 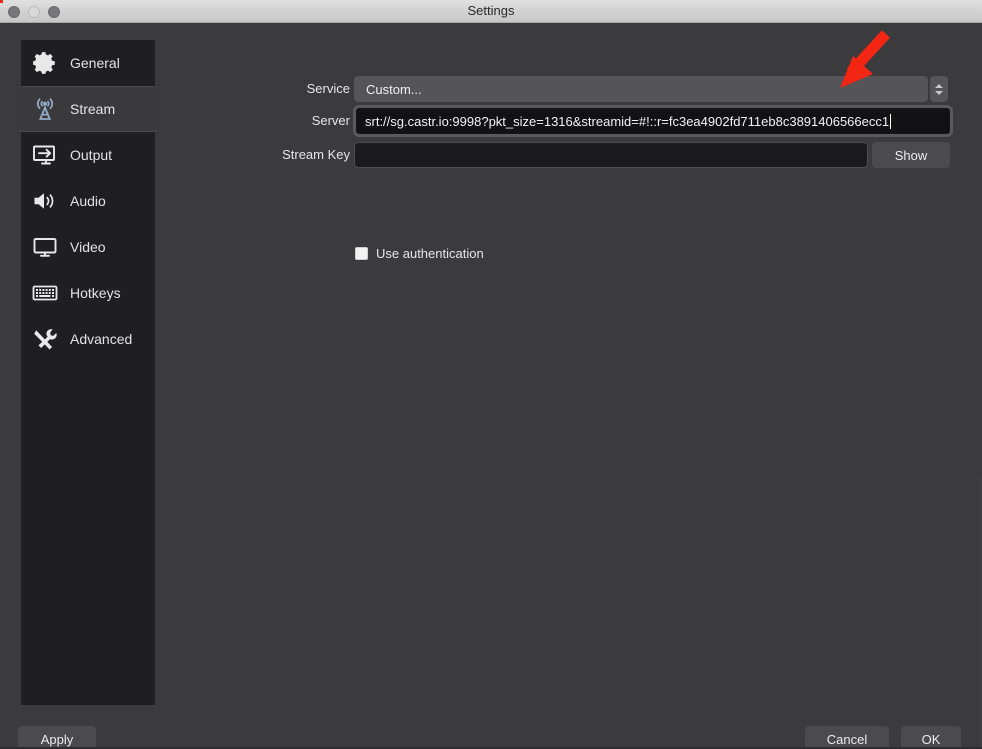 I want to click on use-authentication-checkbox-row: Use authentication, so click(x=419, y=253).